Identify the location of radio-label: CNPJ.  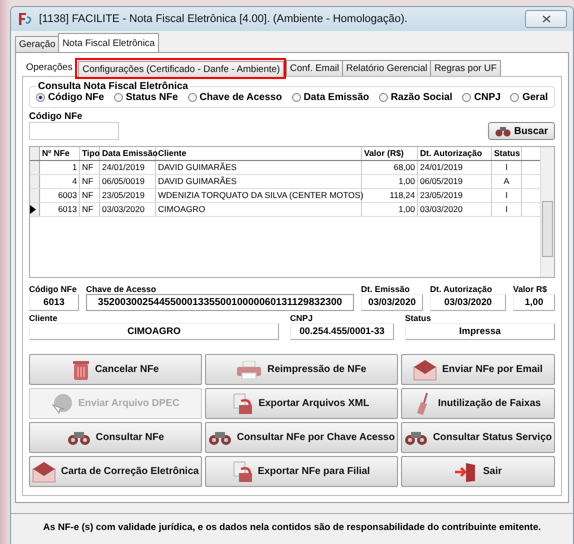
(487, 97).